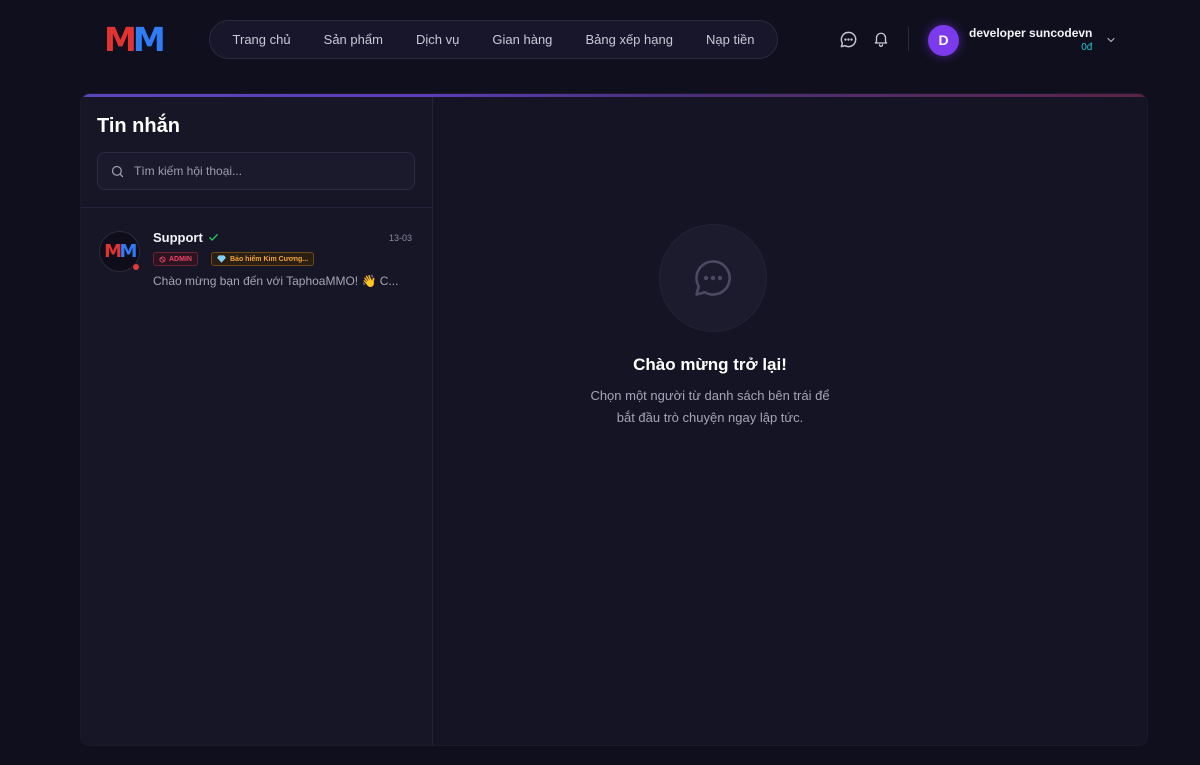 Image resolution: width=1200 pixels, height=765 pixels. Describe the element at coordinates (120, 39) in the screenshot. I see `logo-letter-red: M` at that location.